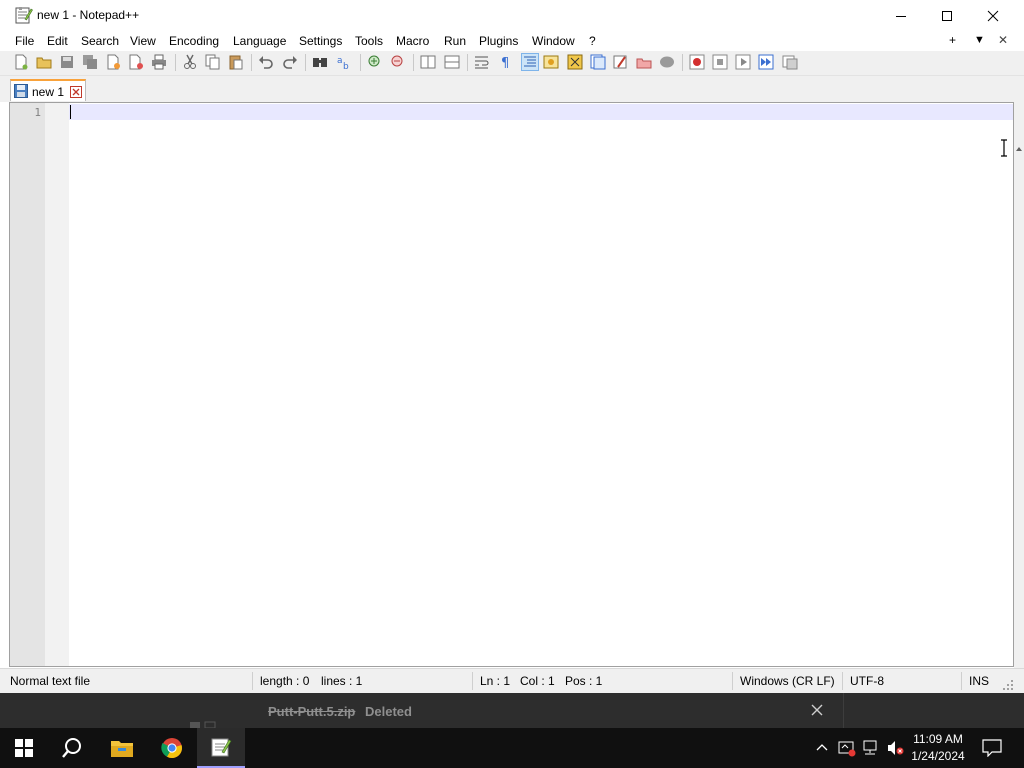  I want to click on title-bar: new 1 - Notepad++, so click(512, 15).